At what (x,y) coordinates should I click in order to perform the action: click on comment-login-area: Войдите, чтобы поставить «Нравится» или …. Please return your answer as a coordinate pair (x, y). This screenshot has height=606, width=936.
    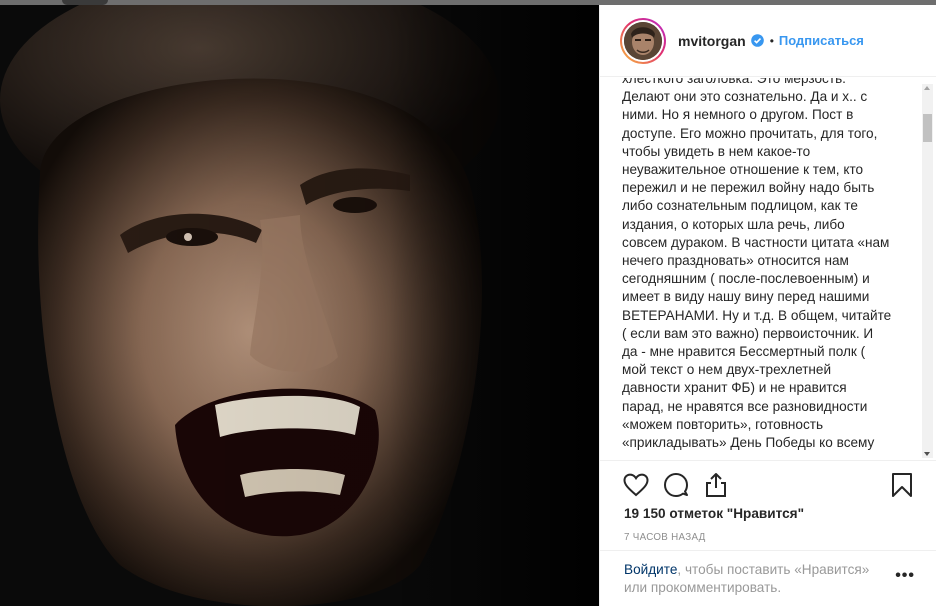
    Looking at the image, I should click on (768, 578).